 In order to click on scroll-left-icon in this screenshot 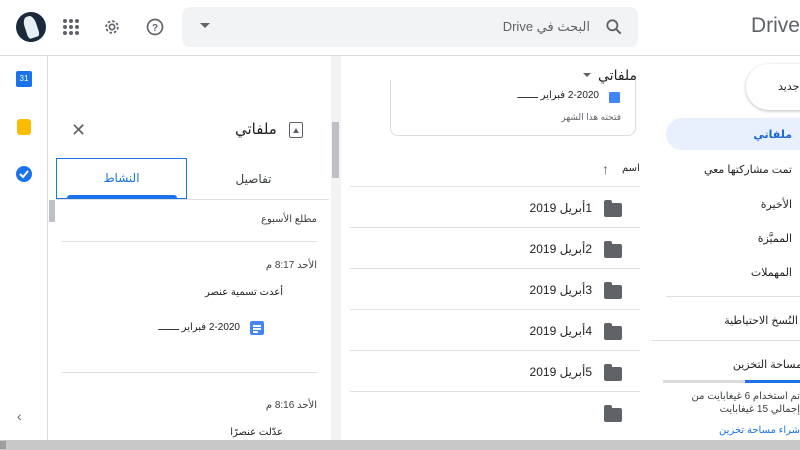, I will do `click(3, 445)`.